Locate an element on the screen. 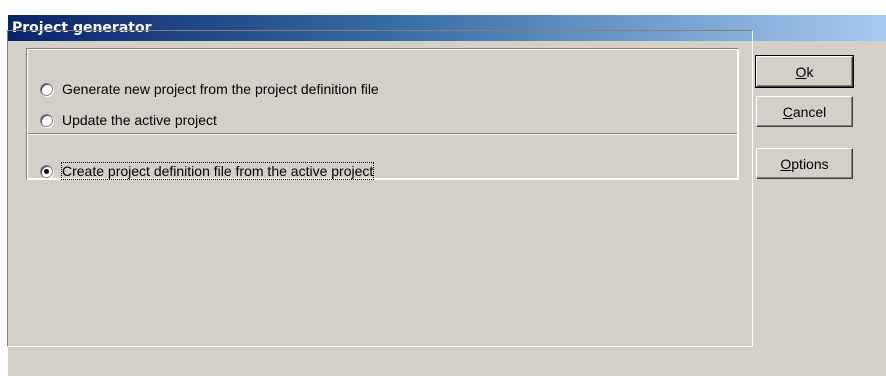 The image size is (886, 376). cancel-button: Cancel is located at coordinates (804, 111).